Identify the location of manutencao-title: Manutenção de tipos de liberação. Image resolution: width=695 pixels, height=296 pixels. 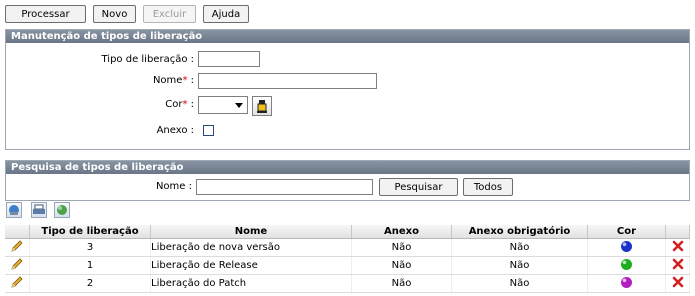
(347, 36).